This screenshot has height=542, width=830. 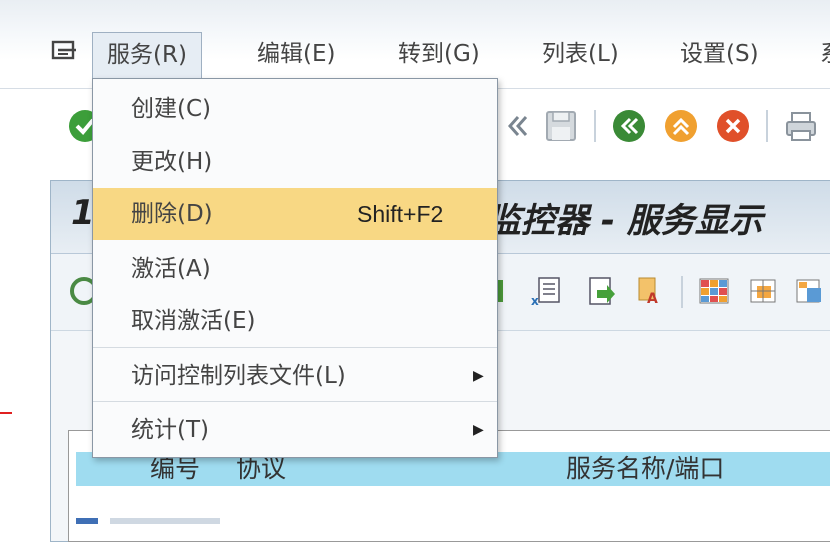 What do you see at coordinates (295, 430) in the screenshot?
I see `menu-item-statistics: 统计(T) ▶` at bounding box center [295, 430].